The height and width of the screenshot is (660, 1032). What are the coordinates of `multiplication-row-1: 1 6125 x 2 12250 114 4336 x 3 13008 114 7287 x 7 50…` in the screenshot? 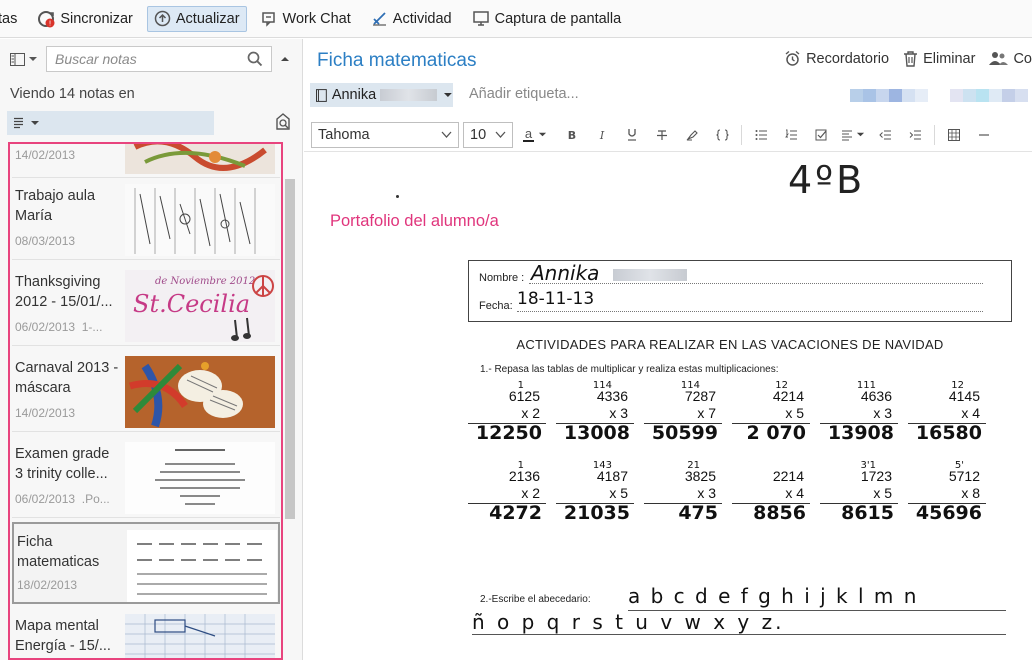 It's located at (748, 415).